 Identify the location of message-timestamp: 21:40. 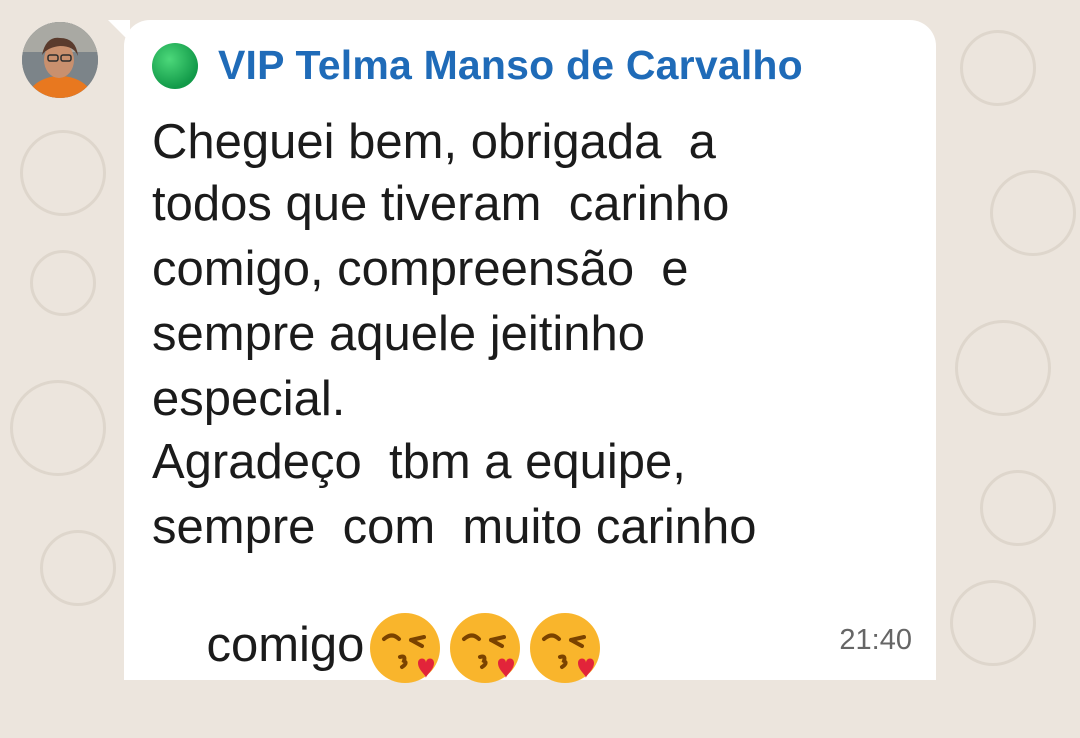
(875, 640).